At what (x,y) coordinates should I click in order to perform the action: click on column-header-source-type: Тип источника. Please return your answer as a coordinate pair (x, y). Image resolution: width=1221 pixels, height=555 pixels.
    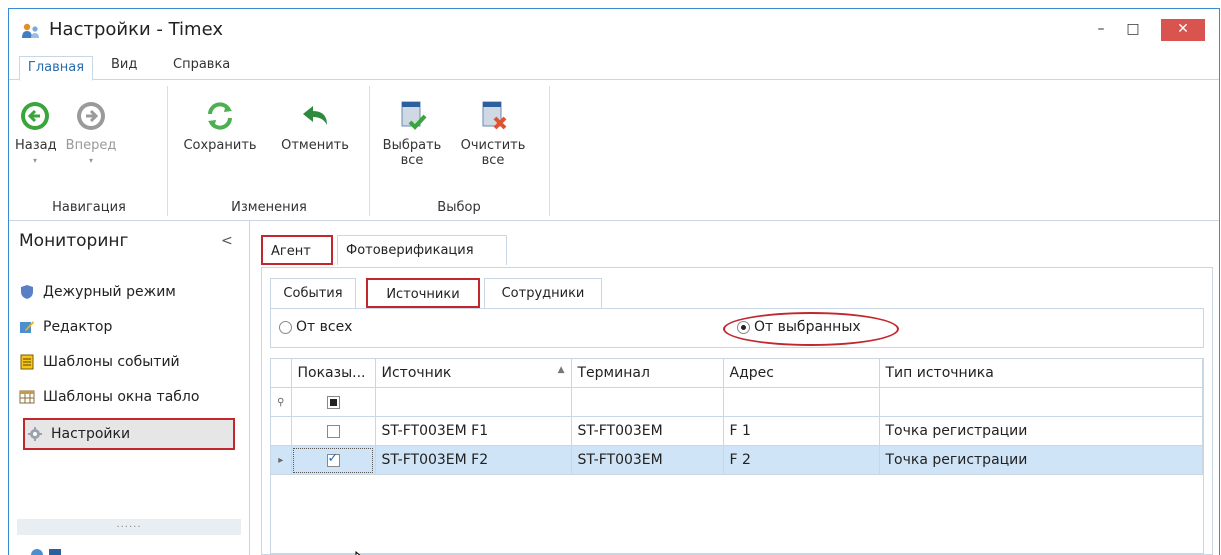
    Looking at the image, I should click on (1041, 373).